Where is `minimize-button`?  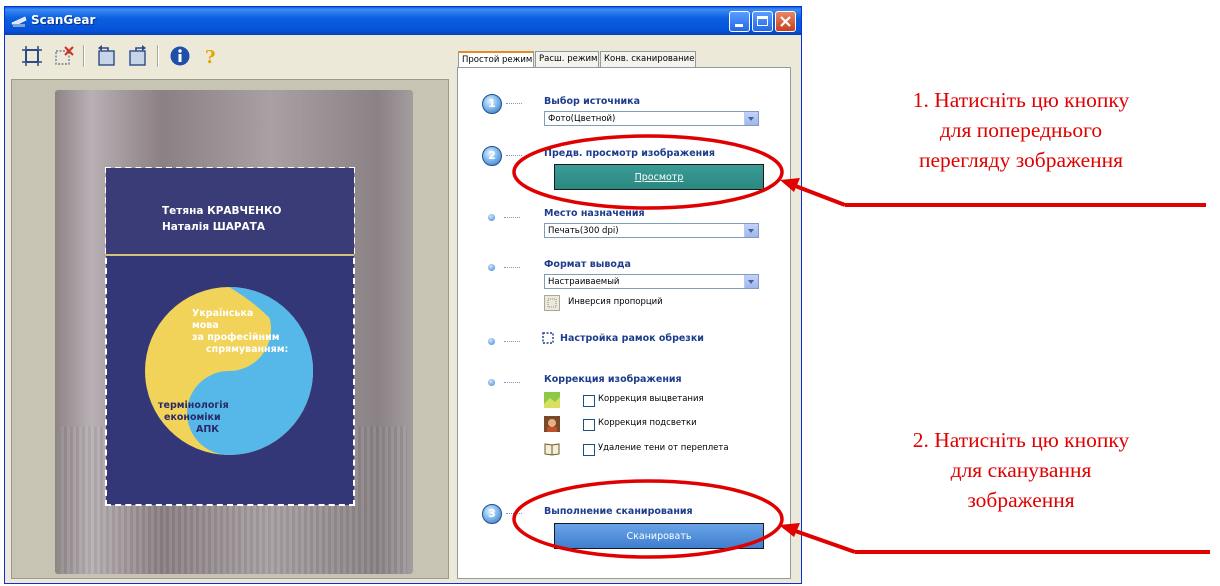
minimize-button is located at coordinates (739, 21).